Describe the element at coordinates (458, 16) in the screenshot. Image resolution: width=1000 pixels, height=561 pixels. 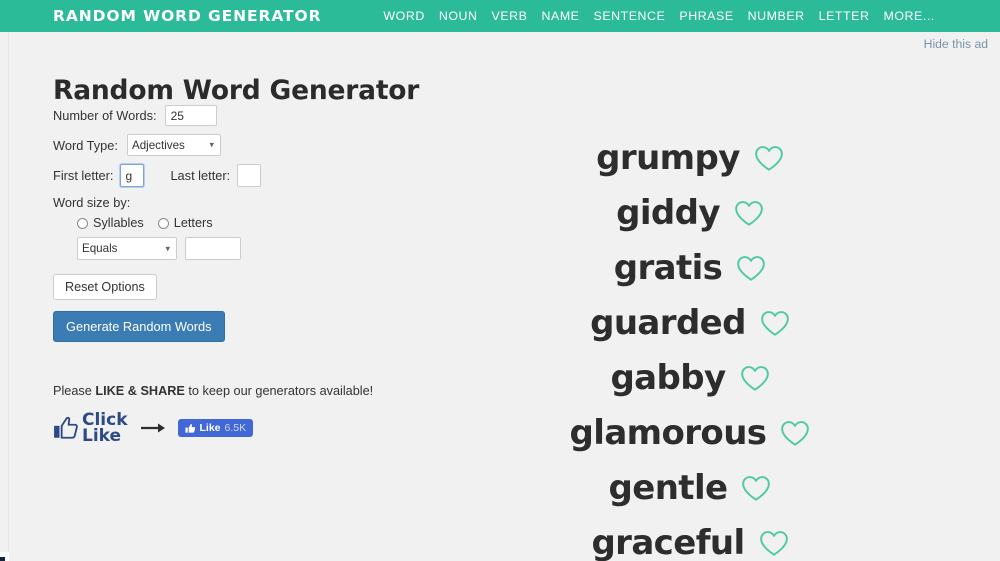
I see `nav-item-noun: NOUN` at that location.